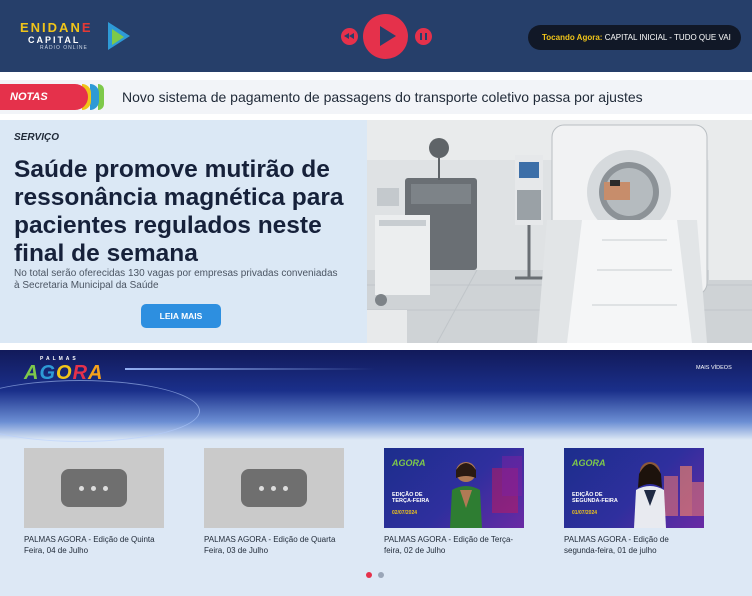 The height and width of the screenshot is (596, 752). Describe the element at coordinates (64, 48) in the screenshot. I see `logo-tagline: RÁDIO ONLINE` at that location.